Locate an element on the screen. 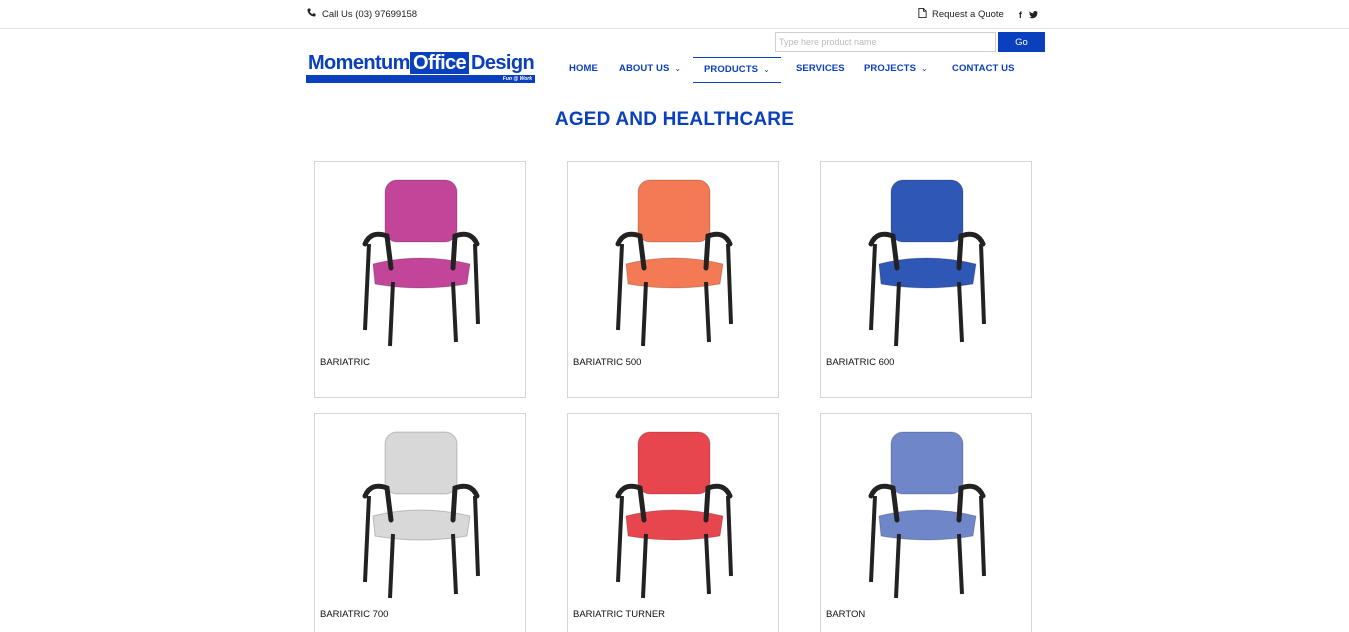  product-card: BARIATRIC TURNER is located at coordinates (673, 522).